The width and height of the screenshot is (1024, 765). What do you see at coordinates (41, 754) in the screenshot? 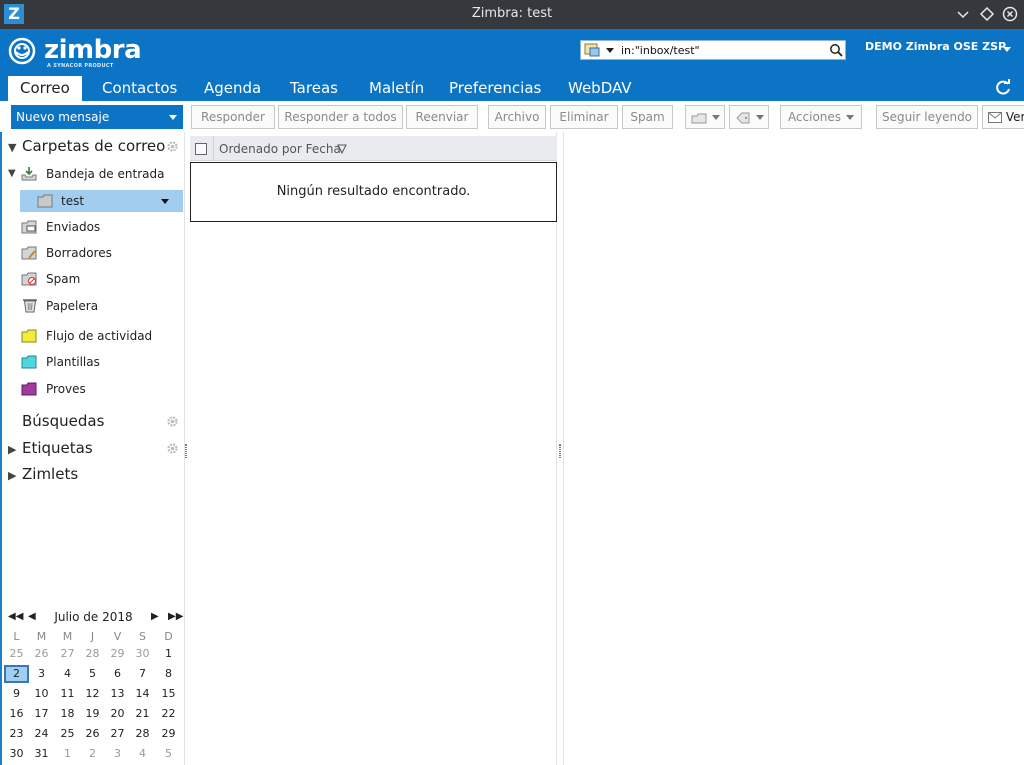
I see `calendar-day: 31` at bounding box center [41, 754].